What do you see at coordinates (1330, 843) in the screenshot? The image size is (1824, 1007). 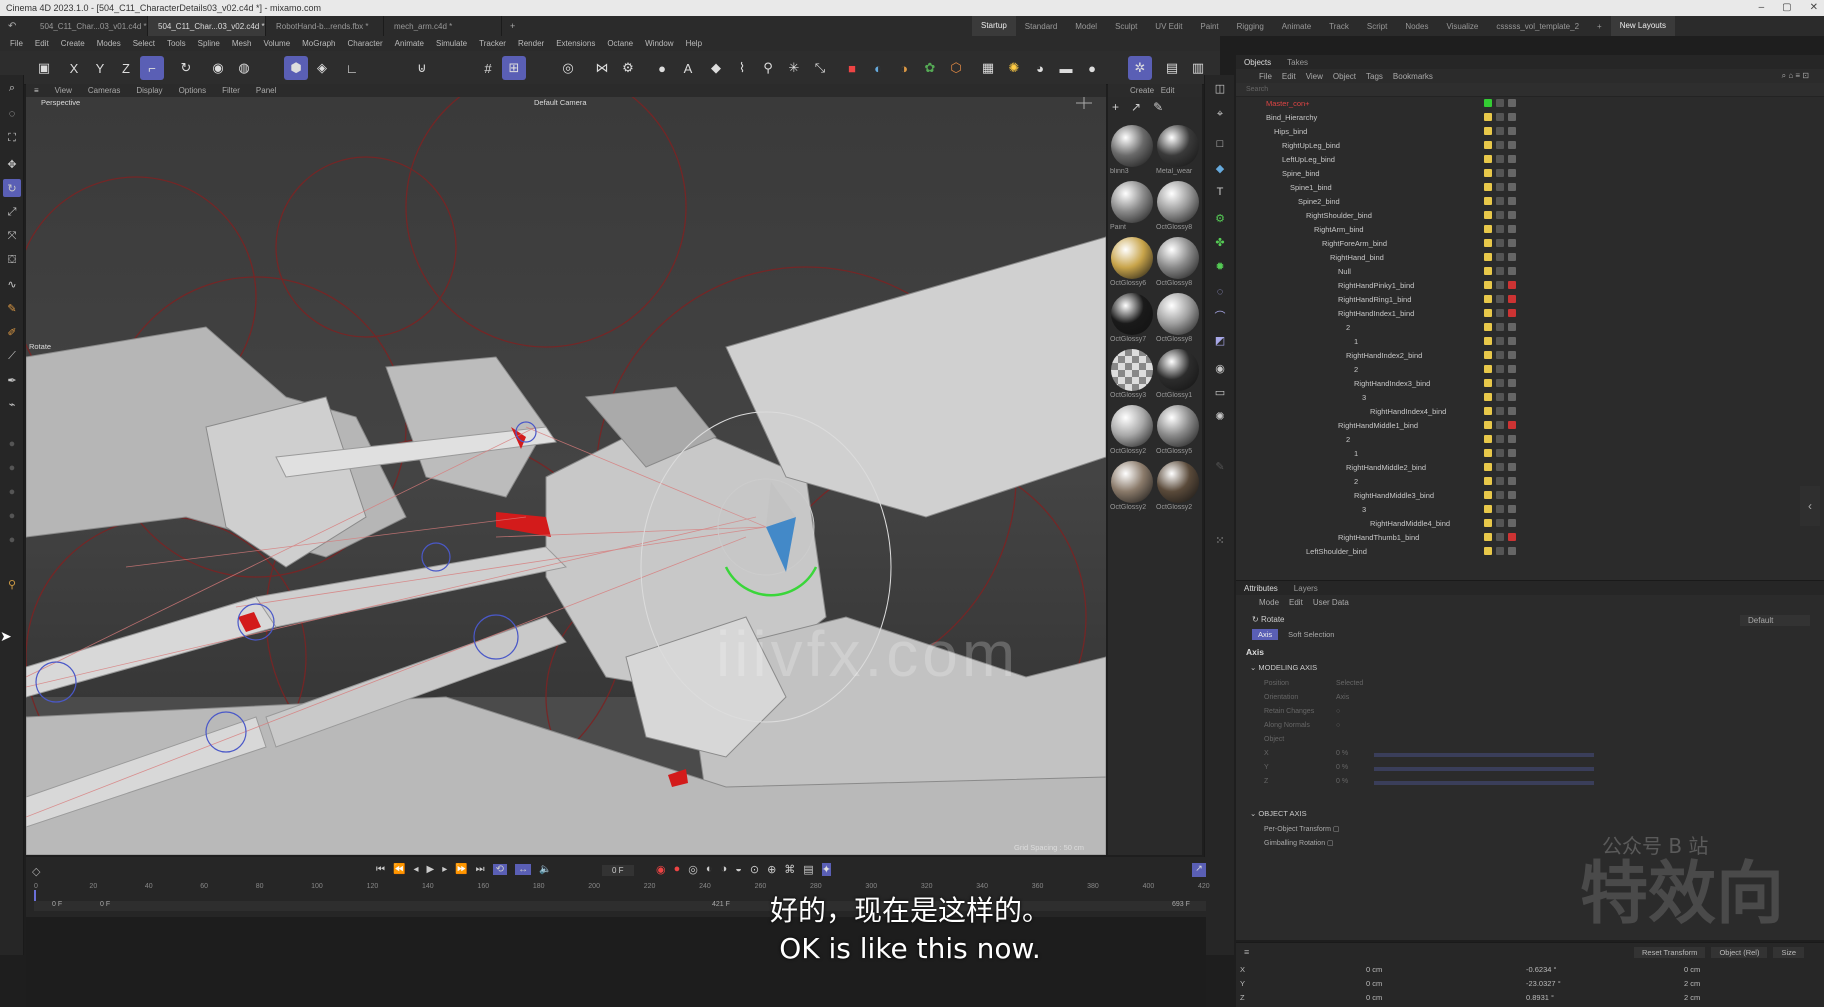 I see `gimballing-checkbox: ▢` at bounding box center [1330, 843].